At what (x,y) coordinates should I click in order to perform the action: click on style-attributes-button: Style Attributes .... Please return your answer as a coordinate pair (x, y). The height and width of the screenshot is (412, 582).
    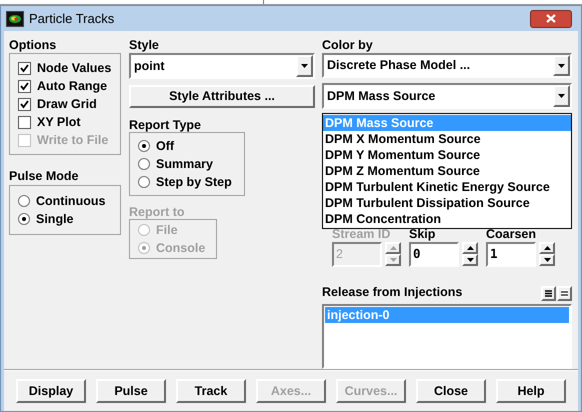
    Looking at the image, I should click on (222, 96).